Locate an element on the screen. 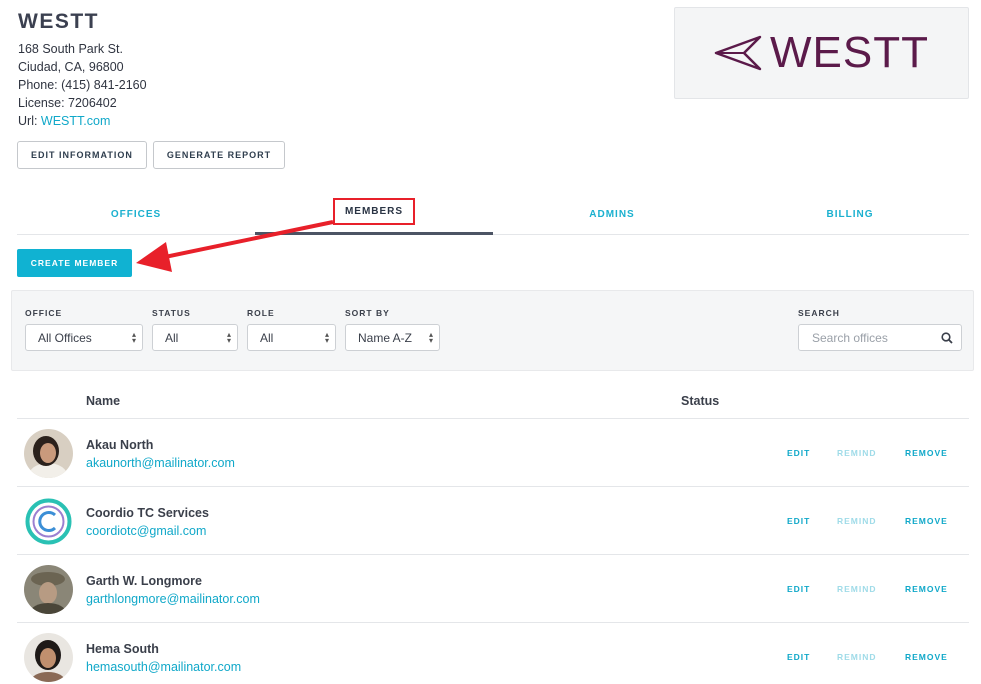 The height and width of the screenshot is (684, 981). sort-select-value: Name A-Z is located at coordinates (385, 337).